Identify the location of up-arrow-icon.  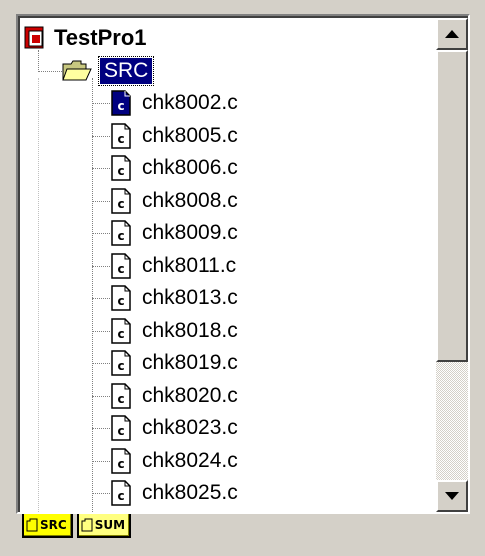
(452, 34).